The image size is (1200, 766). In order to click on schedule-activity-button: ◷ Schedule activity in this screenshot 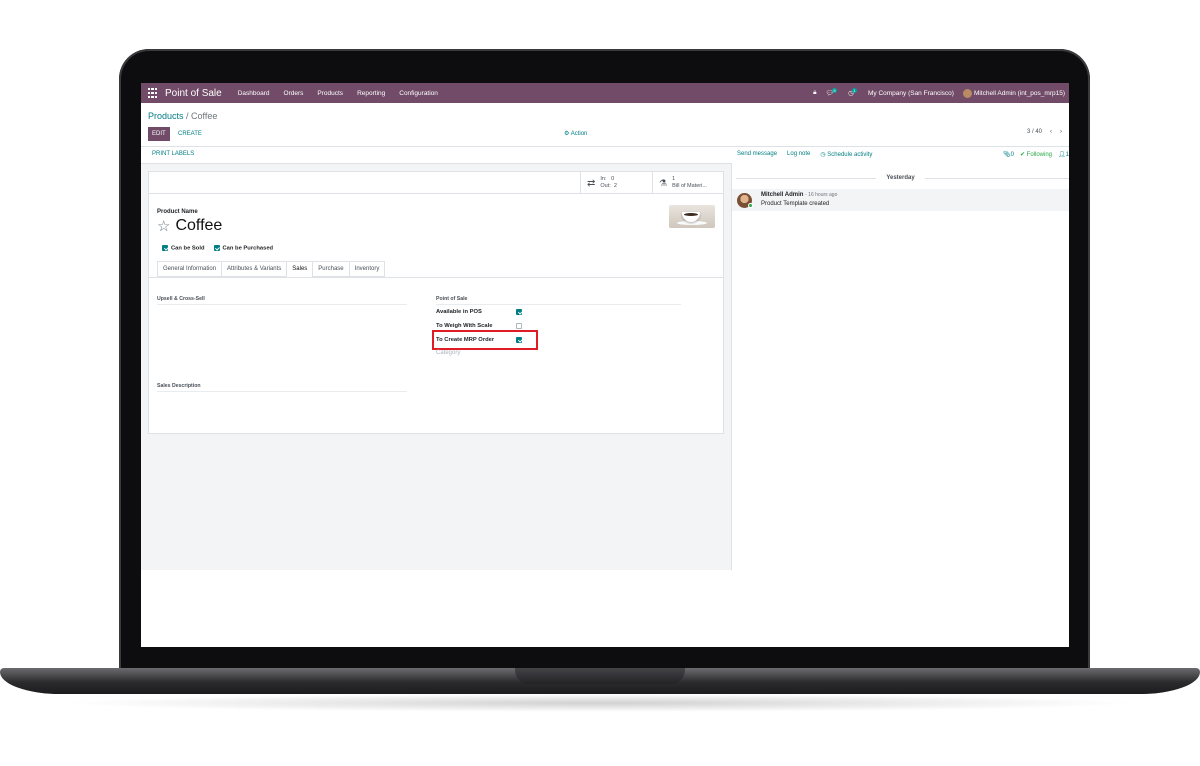, I will do `click(846, 154)`.